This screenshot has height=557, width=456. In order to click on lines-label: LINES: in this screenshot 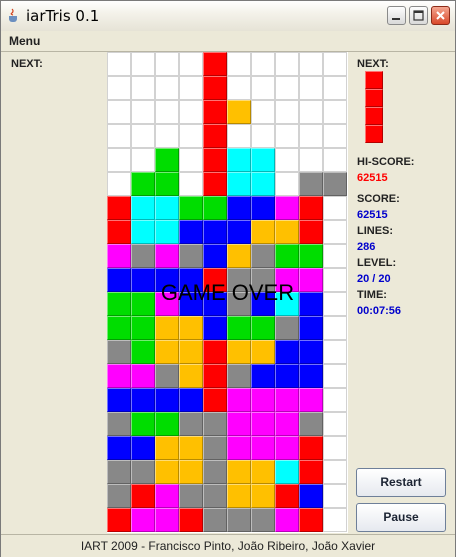, I will do `click(375, 231)`.